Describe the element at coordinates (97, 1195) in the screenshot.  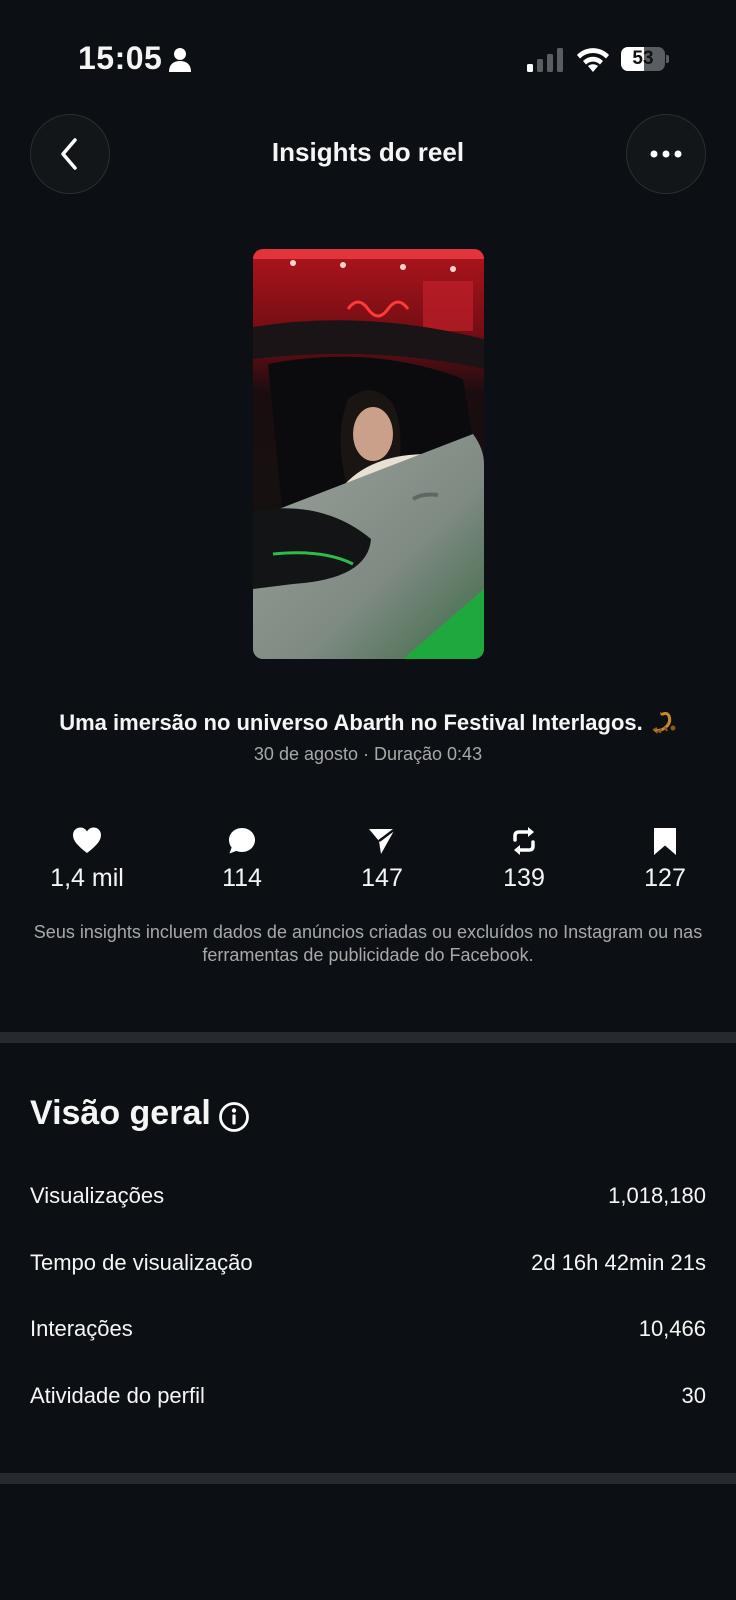
I see `overview-row-label: Visualizações` at that location.